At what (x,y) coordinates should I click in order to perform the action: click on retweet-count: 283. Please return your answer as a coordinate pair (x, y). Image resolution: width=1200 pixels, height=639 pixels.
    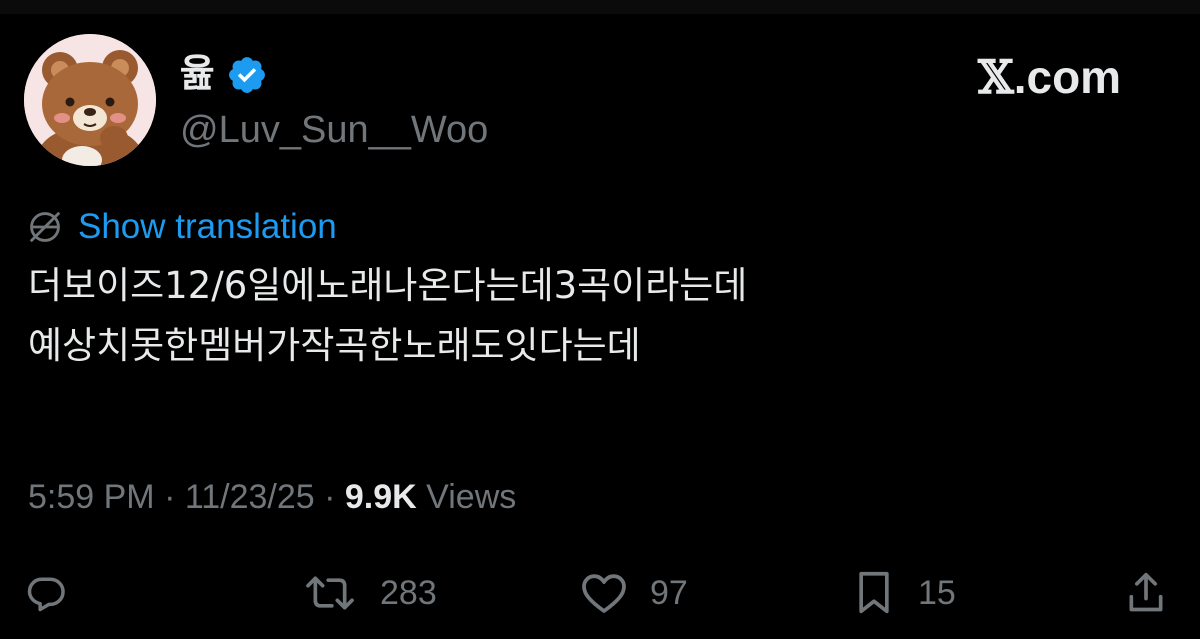
    Looking at the image, I should click on (408, 593).